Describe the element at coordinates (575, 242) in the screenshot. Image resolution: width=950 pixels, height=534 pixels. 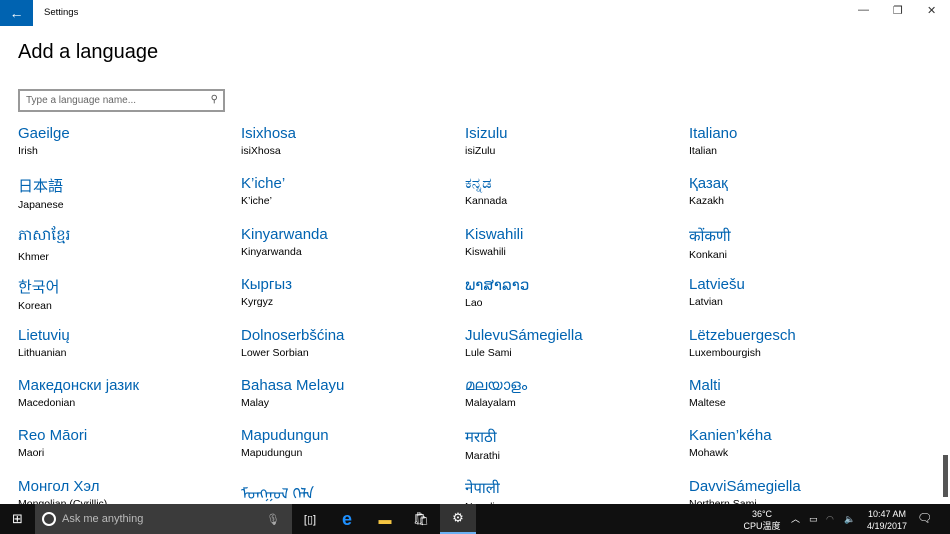
I see `language-item: Kiswahili Kiswahili` at that location.